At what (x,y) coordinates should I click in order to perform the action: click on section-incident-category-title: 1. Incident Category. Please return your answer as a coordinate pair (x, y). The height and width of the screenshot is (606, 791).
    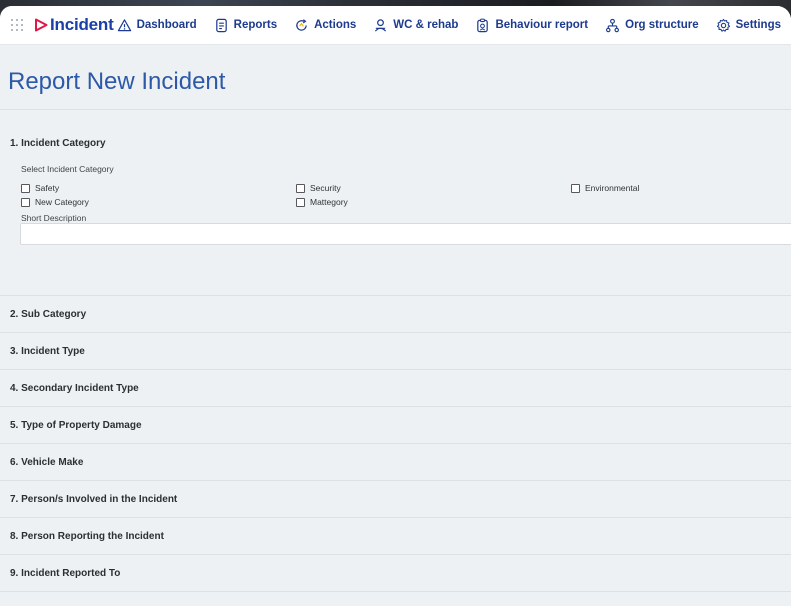
    Looking at the image, I should click on (58, 143).